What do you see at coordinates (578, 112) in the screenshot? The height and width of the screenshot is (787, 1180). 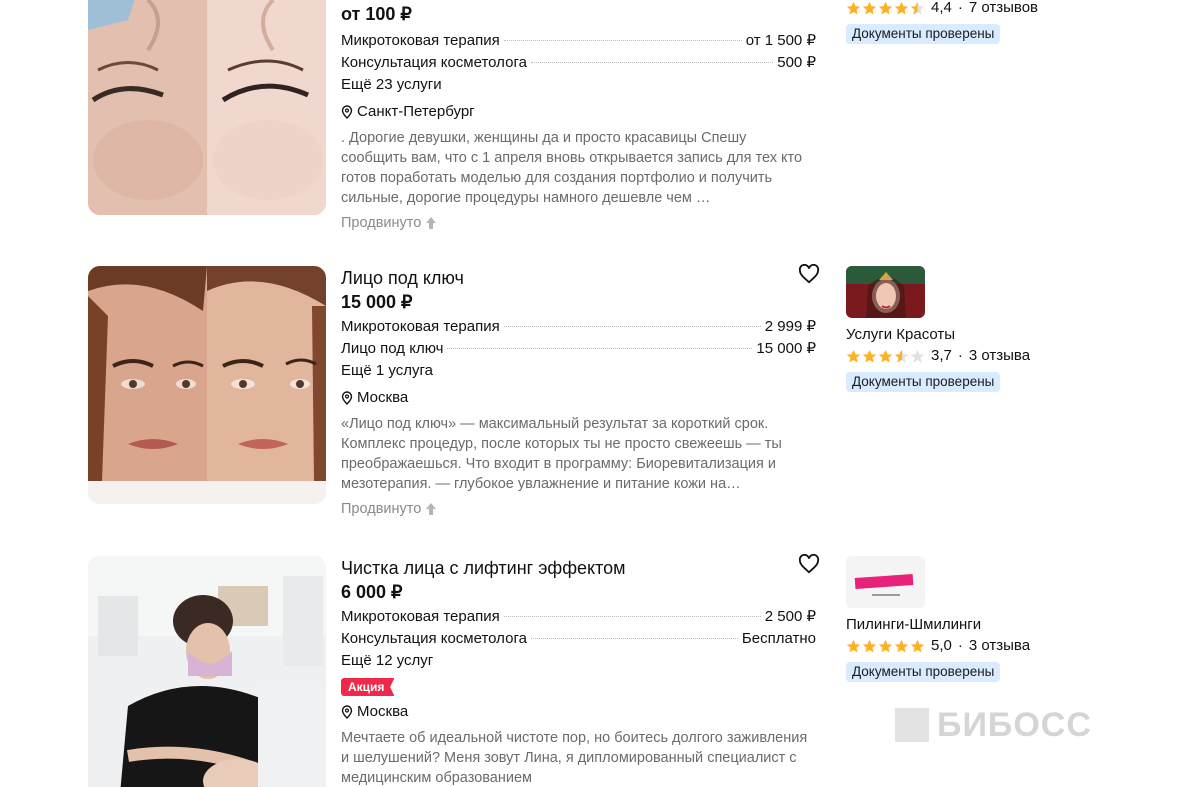 I see `location: Санкт-Петербург` at bounding box center [578, 112].